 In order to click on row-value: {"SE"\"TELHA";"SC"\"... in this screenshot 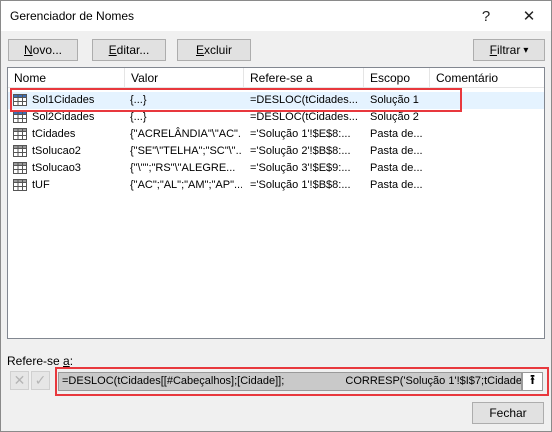, I will do `click(186, 151)`.